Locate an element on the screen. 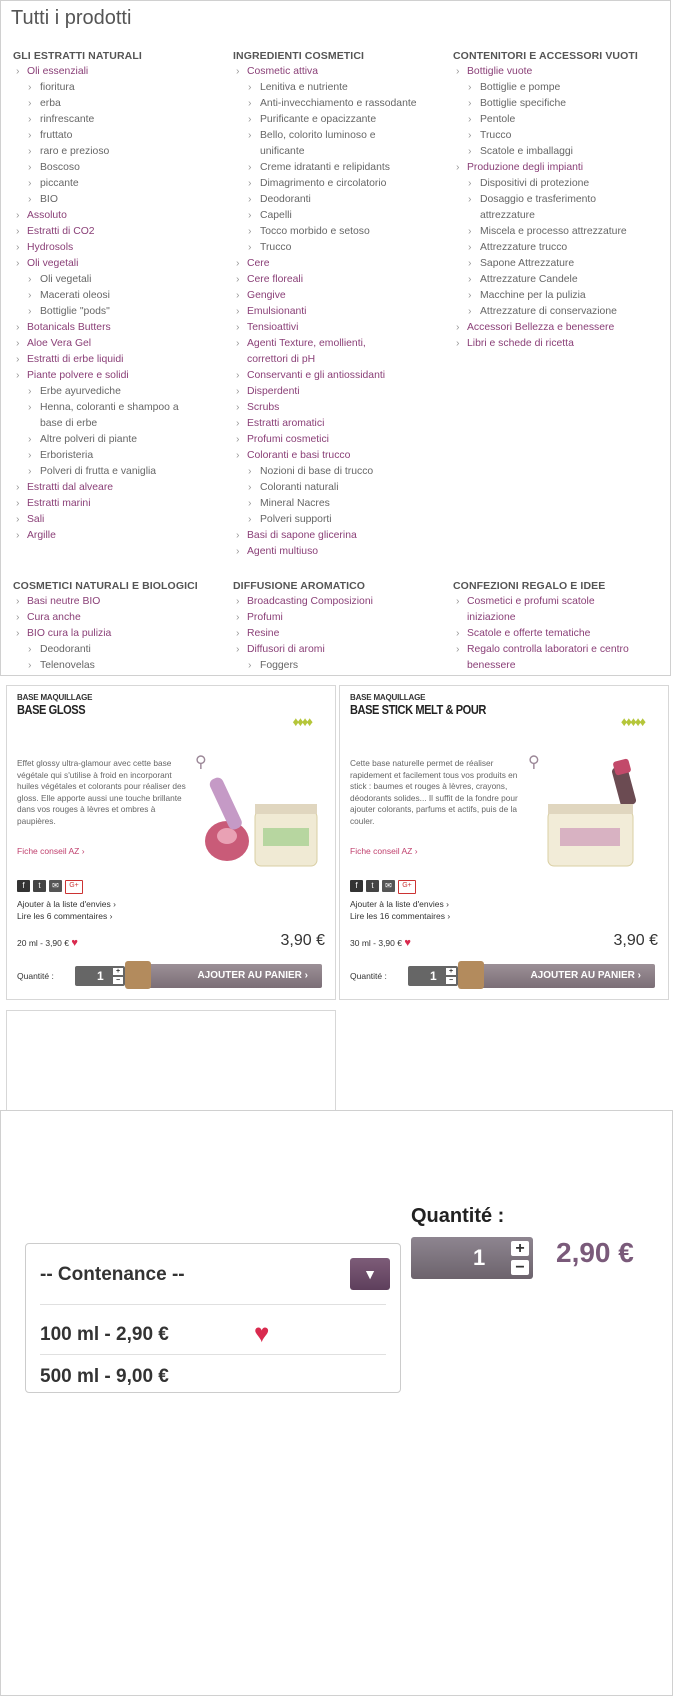 This screenshot has width=673, height=1696. subcategory-link: Pentole is located at coordinates (561, 120).